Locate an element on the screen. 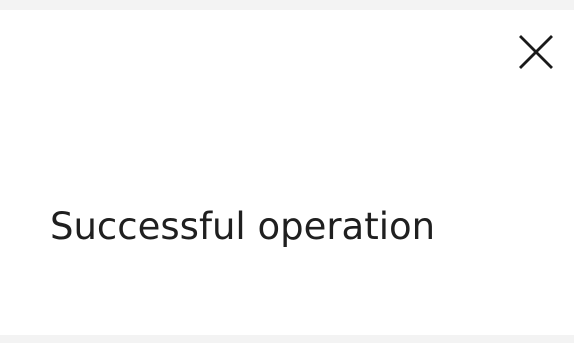 Image resolution: width=574 pixels, height=343 pixels. dialog-bottom-border is located at coordinates (287, 339).